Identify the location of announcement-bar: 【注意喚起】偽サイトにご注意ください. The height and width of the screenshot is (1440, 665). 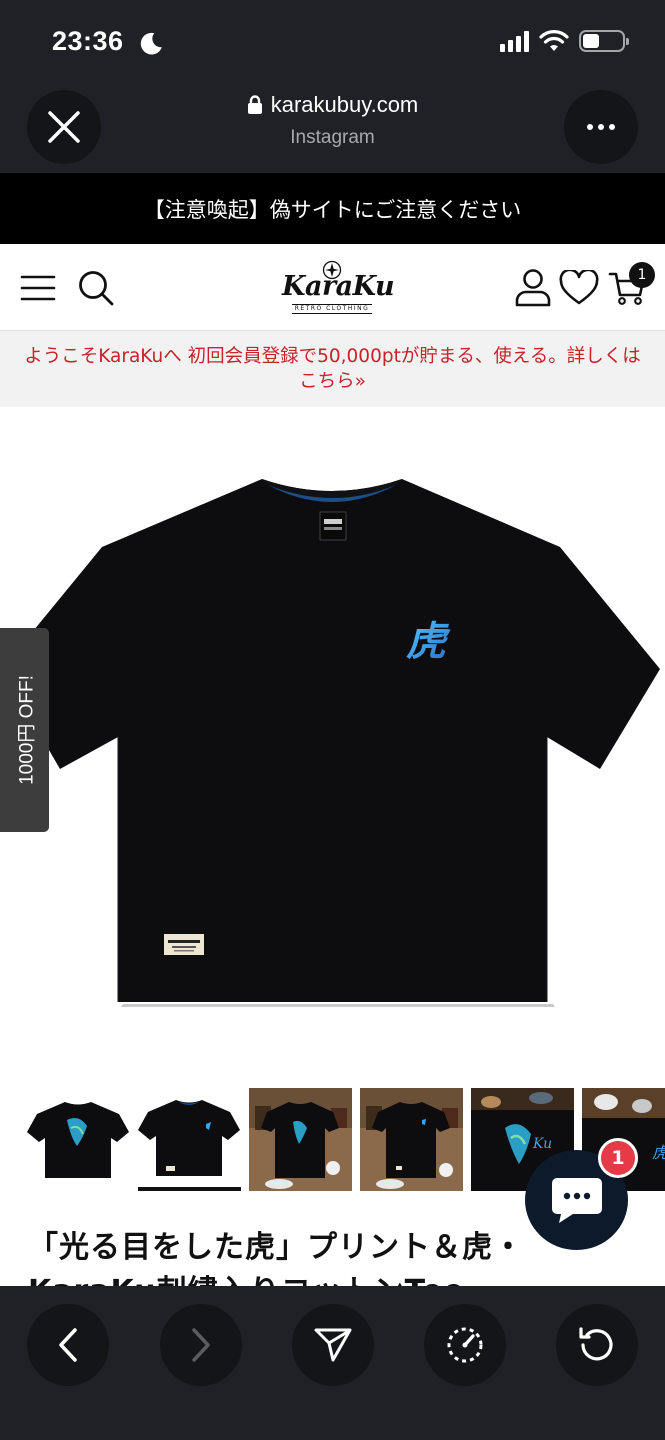
(332, 208).